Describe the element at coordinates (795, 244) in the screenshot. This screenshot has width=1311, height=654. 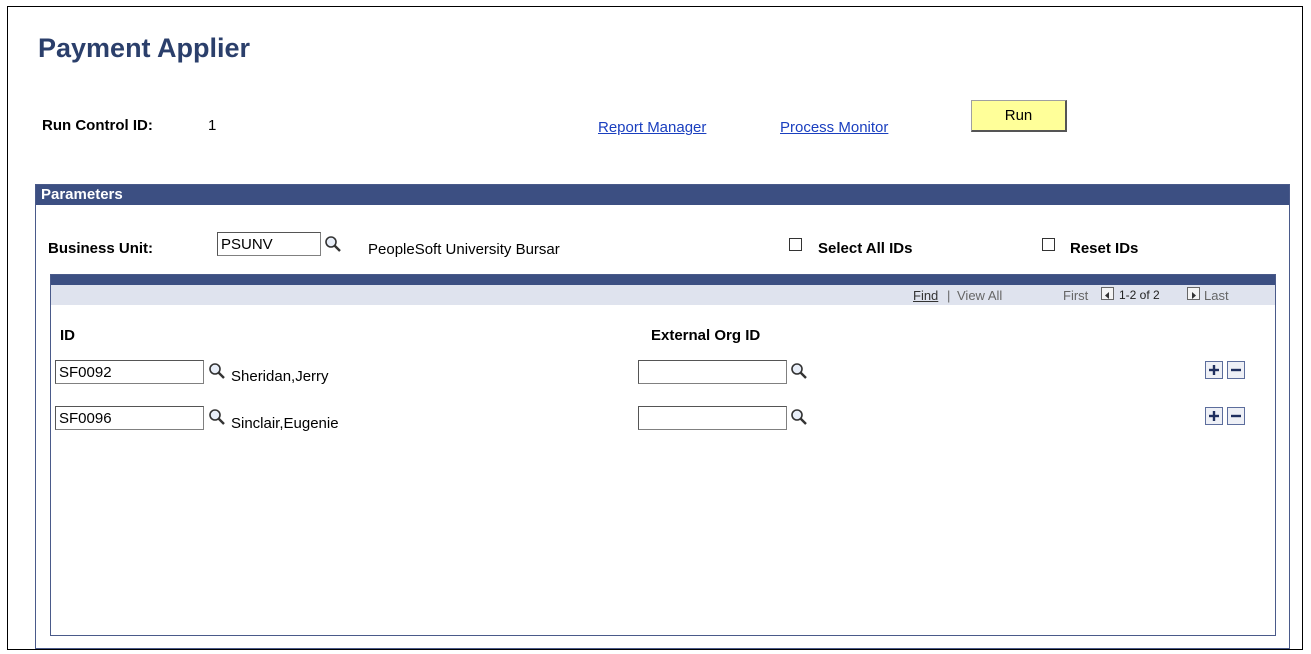
I see `select-all-ids-checkbox` at that location.